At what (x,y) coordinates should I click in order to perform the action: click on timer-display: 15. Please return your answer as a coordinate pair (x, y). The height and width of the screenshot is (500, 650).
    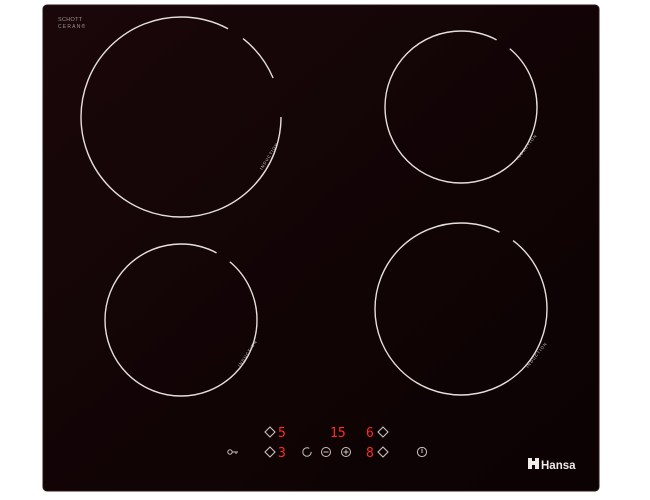
    Looking at the image, I should click on (338, 433).